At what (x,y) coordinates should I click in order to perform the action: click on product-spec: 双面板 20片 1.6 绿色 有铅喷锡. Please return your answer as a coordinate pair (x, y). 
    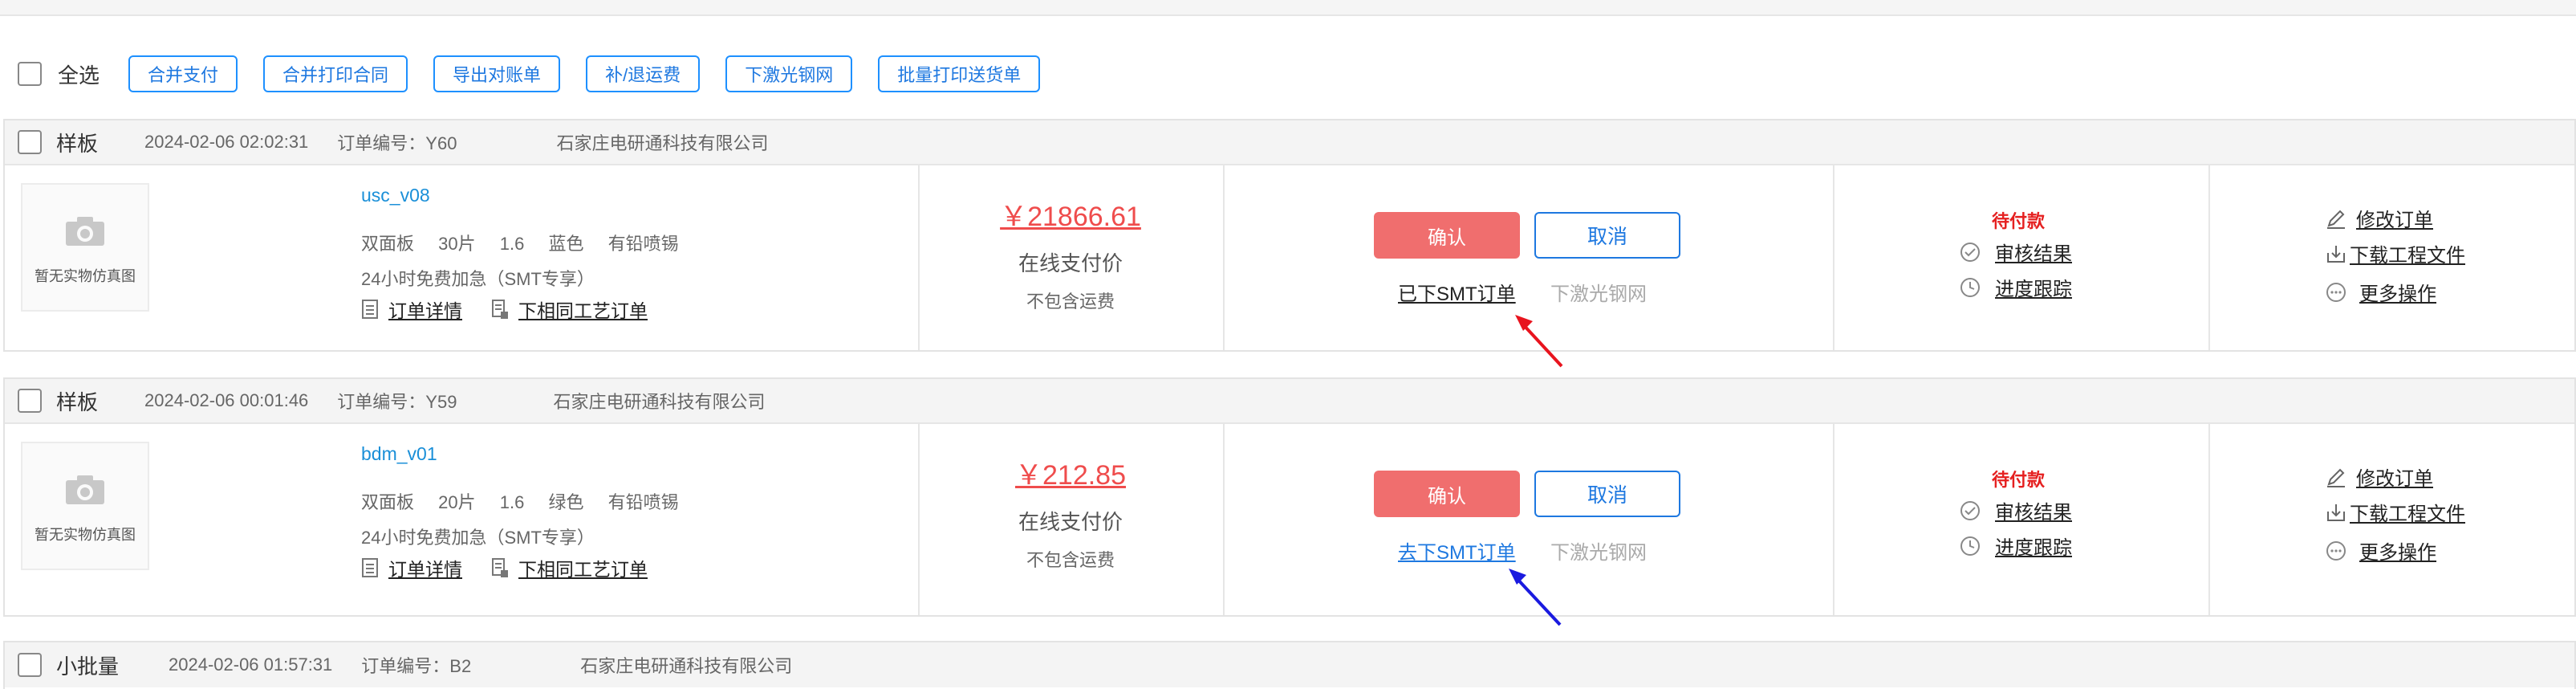
    Looking at the image, I should click on (529, 501).